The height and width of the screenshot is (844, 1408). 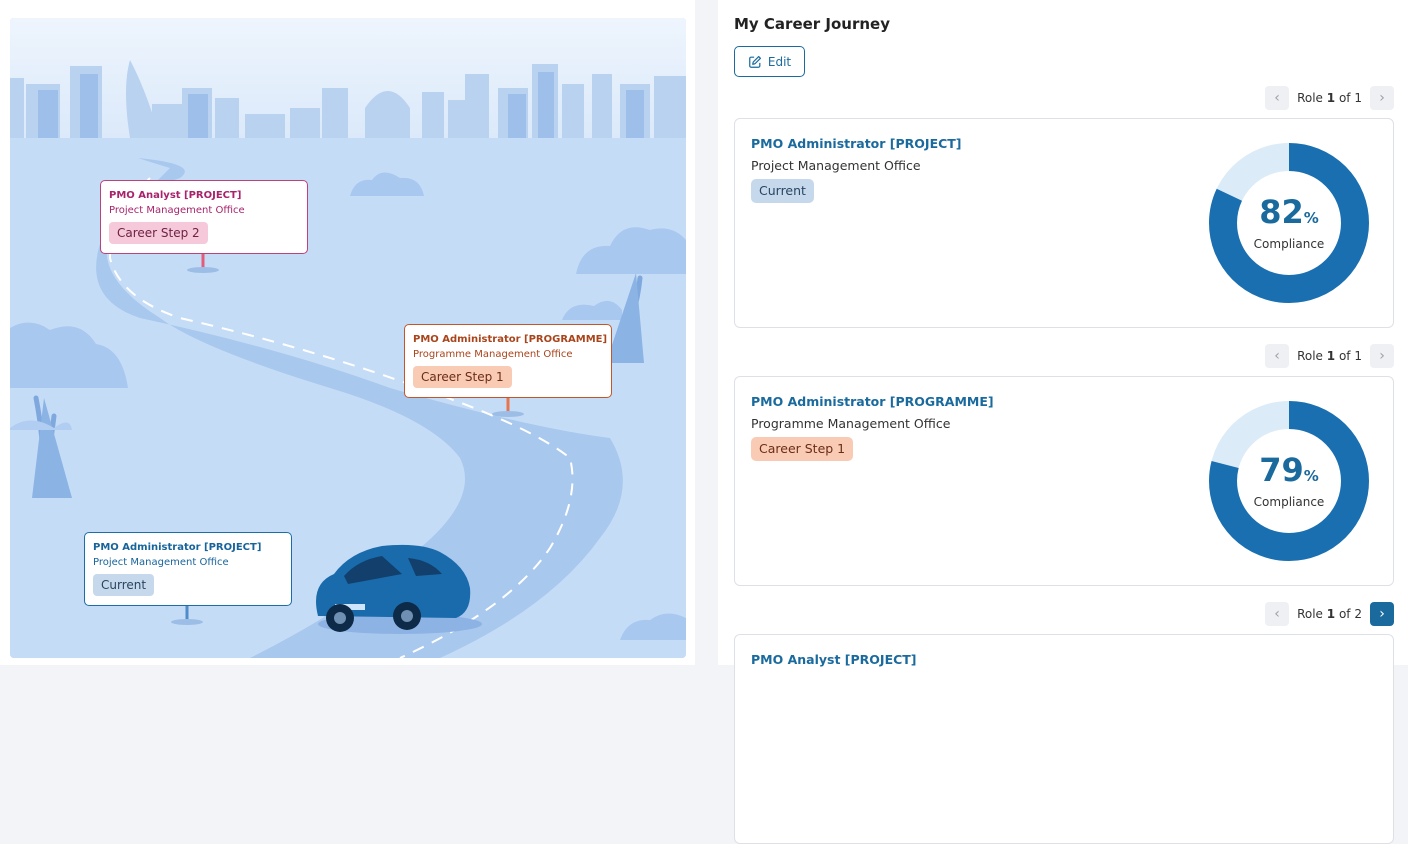 What do you see at coordinates (856, 143) in the screenshot?
I see `role-title: PMO Administrator [PROJECT]` at bounding box center [856, 143].